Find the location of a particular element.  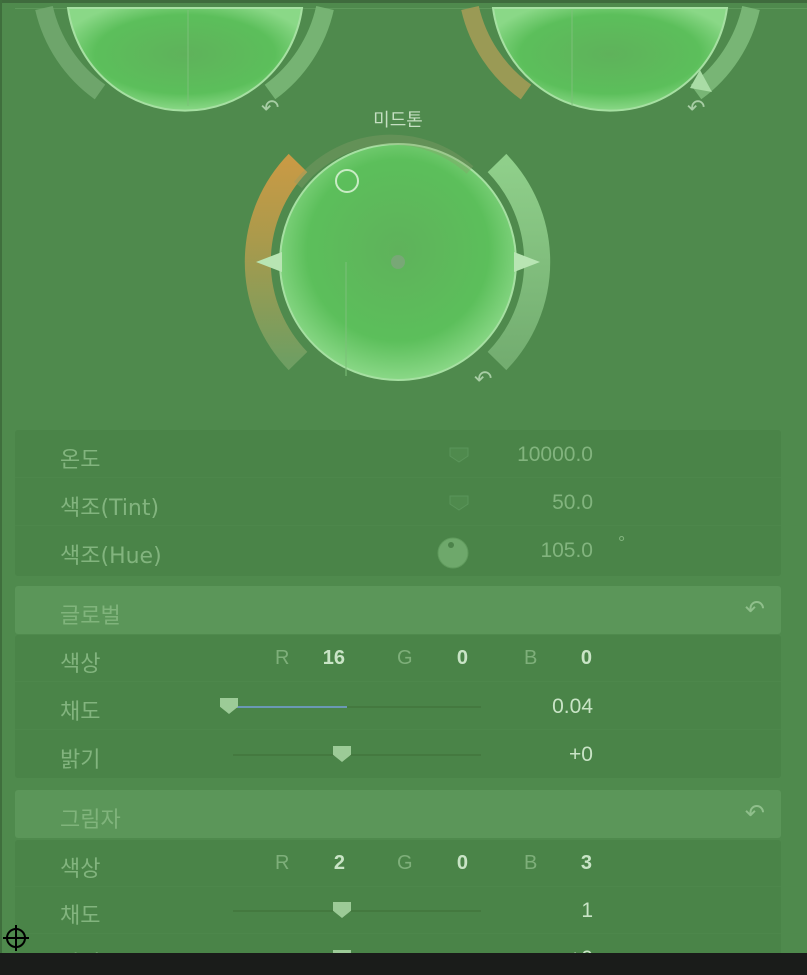

tint-value: 50.0 is located at coordinates (572, 503).